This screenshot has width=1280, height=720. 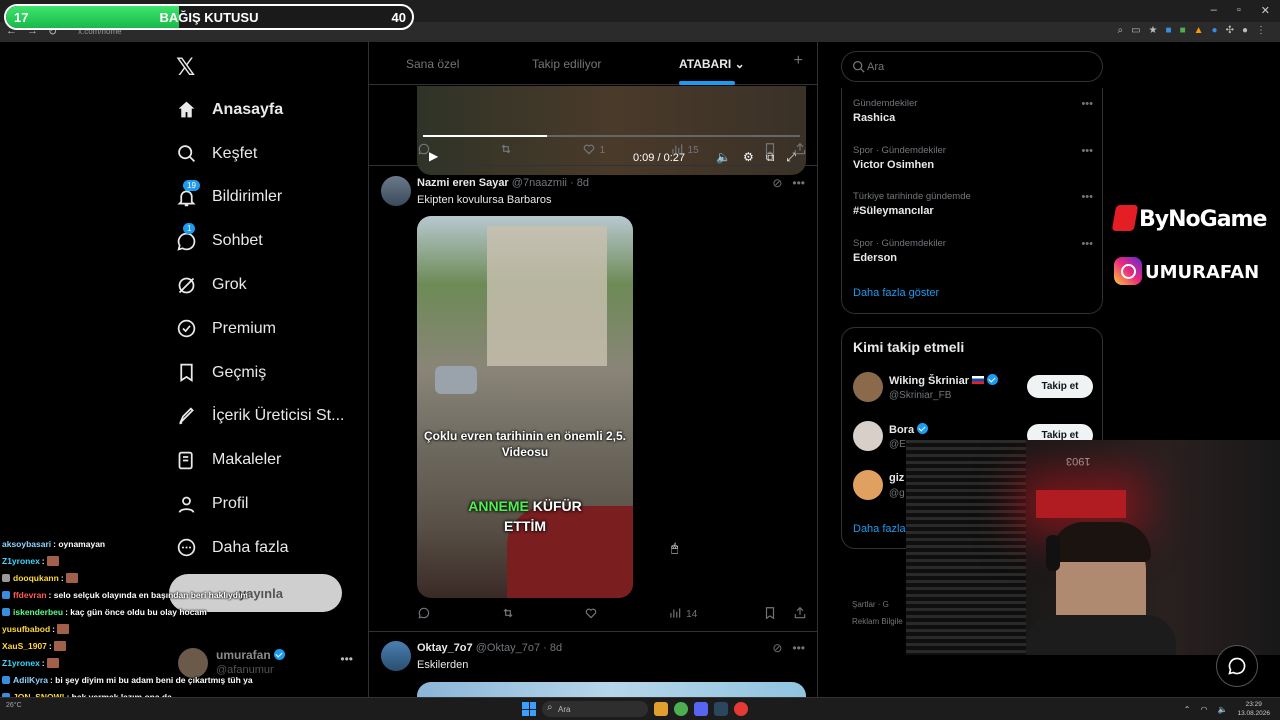 What do you see at coordinates (270, 504) in the screenshot?
I see `sidebar-item-profile: Profil` at bounding box center [270, 504].